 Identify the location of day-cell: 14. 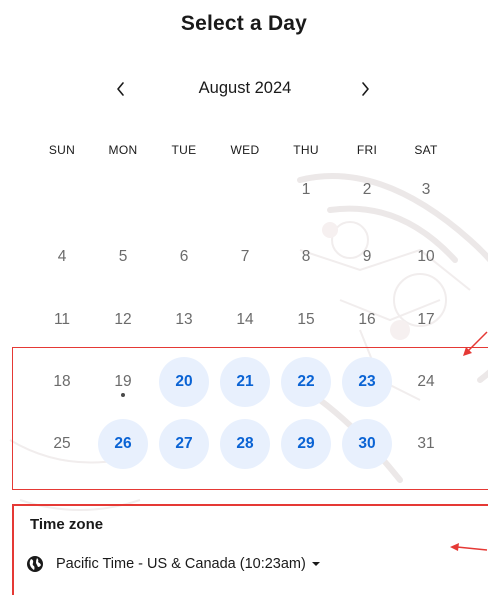
(245, 320).